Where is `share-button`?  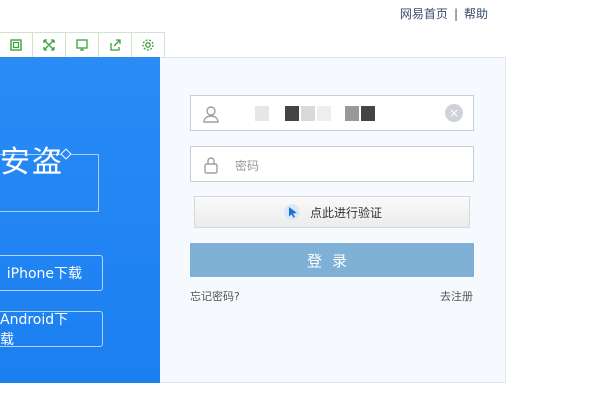
share-button is located at coordinates (115, 45).